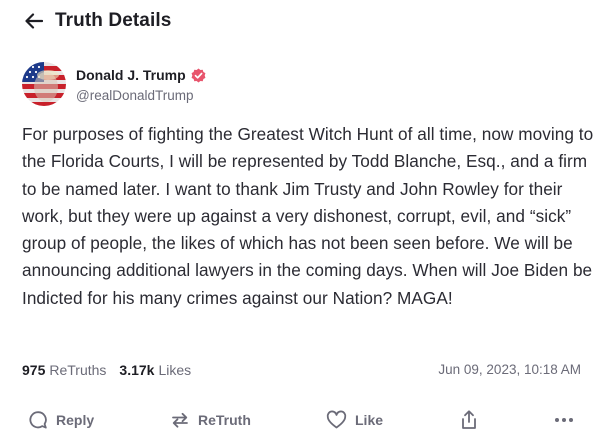 This screenshot has height=447, width=597. I want to click on post-timestamp: Jun 09, 2023, 10:18 AM, so click(509, 369).